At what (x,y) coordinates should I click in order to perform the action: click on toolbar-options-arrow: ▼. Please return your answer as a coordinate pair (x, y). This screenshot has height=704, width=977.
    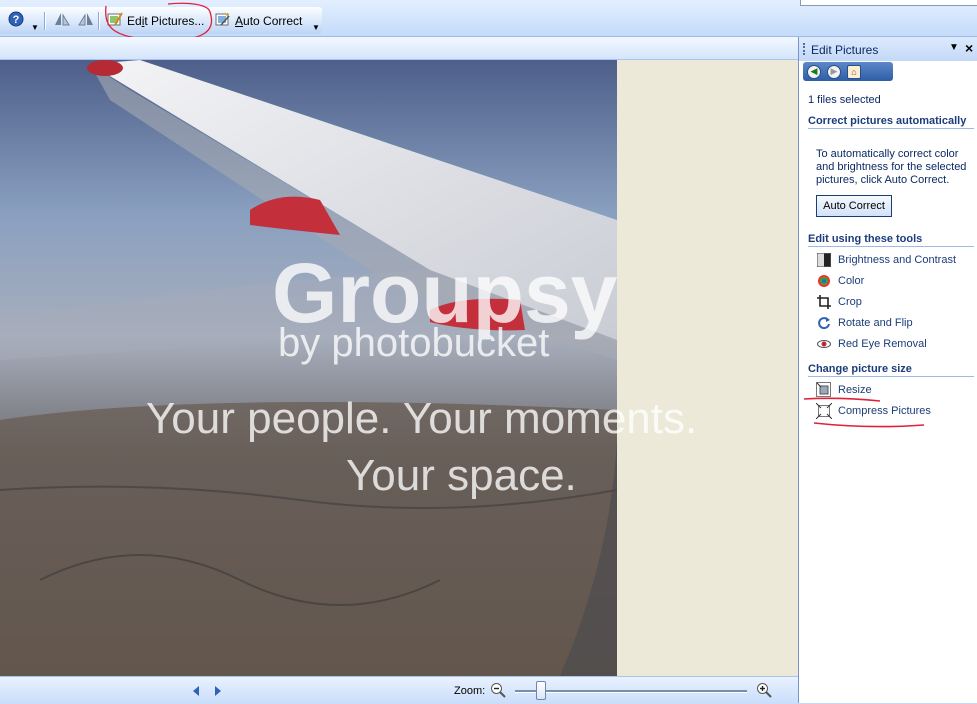
    Looking at the image, I should click on (316, 27).